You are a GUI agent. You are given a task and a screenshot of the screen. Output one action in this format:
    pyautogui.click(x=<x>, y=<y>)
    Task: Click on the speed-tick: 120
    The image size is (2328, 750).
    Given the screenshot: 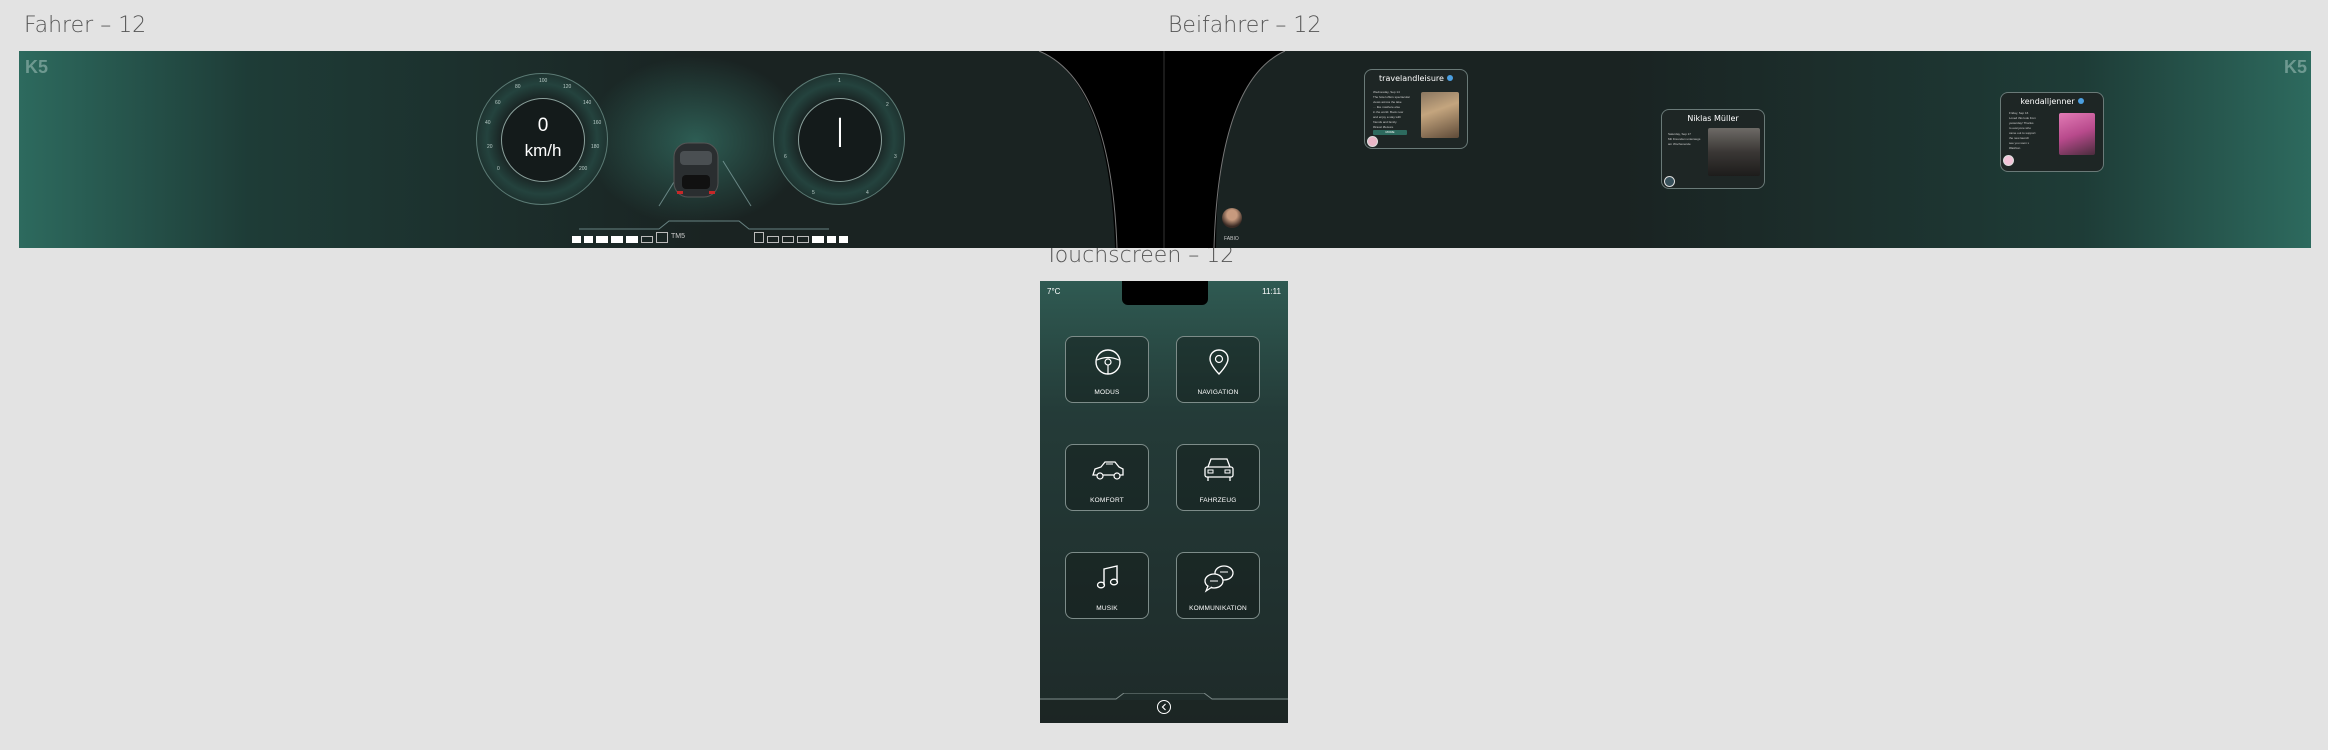 What is the action you would take?
    pyautogui.click(x=567, y=87)
    